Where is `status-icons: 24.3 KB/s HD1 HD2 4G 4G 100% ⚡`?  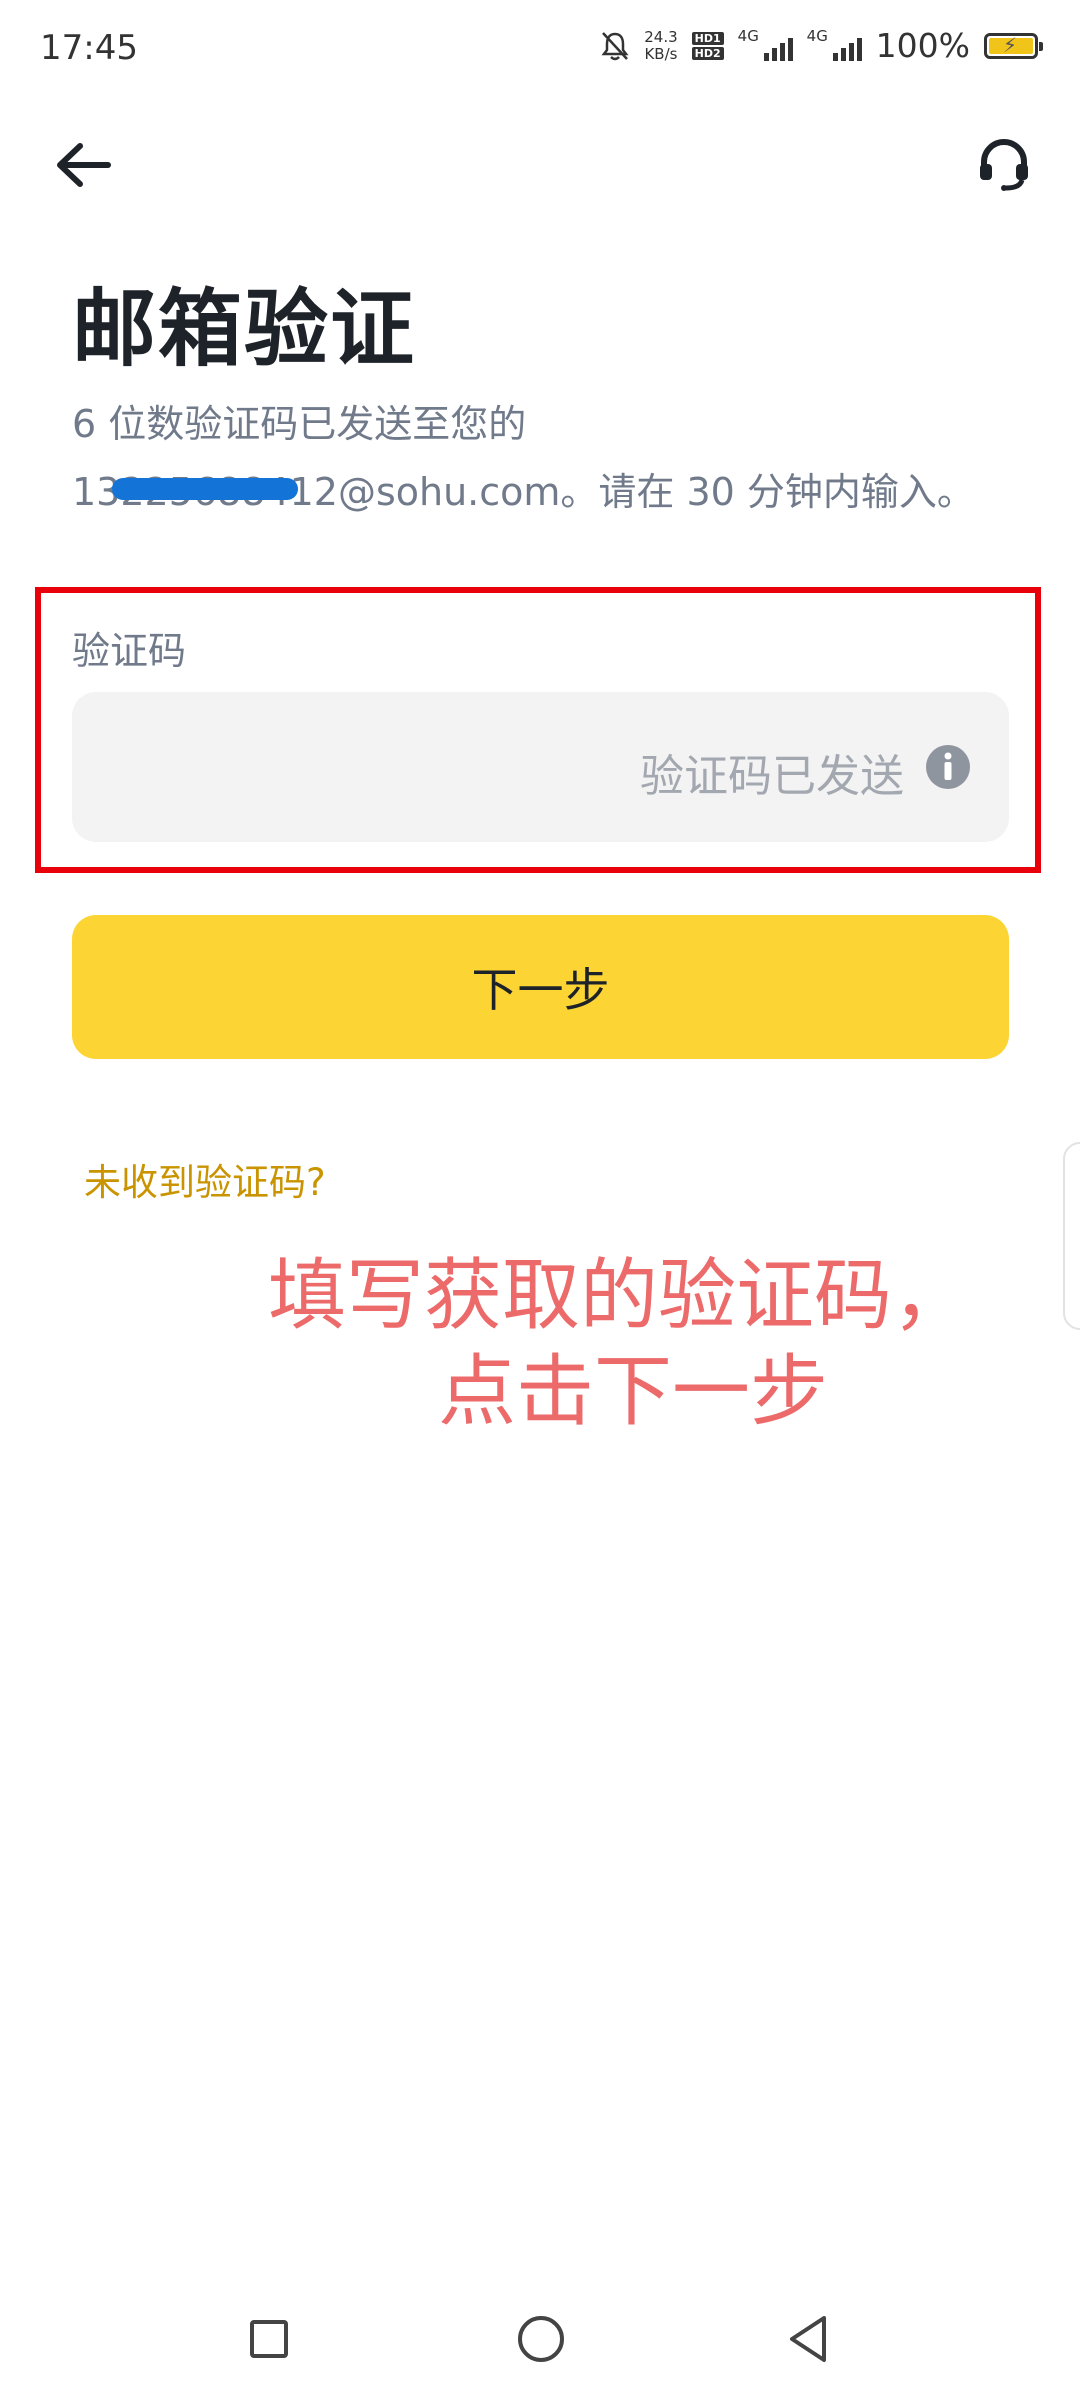
status-icons: 24.3 KB/s HD1 HD2 4G 4G 100% ⚡ is located at coordinates (821, 45).